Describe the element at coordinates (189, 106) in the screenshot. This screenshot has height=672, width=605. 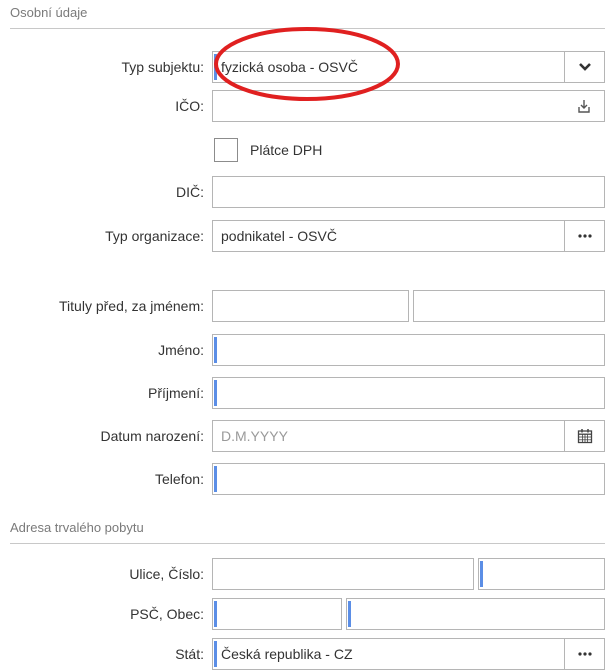
I see `ico-label: IČO:` at that location.